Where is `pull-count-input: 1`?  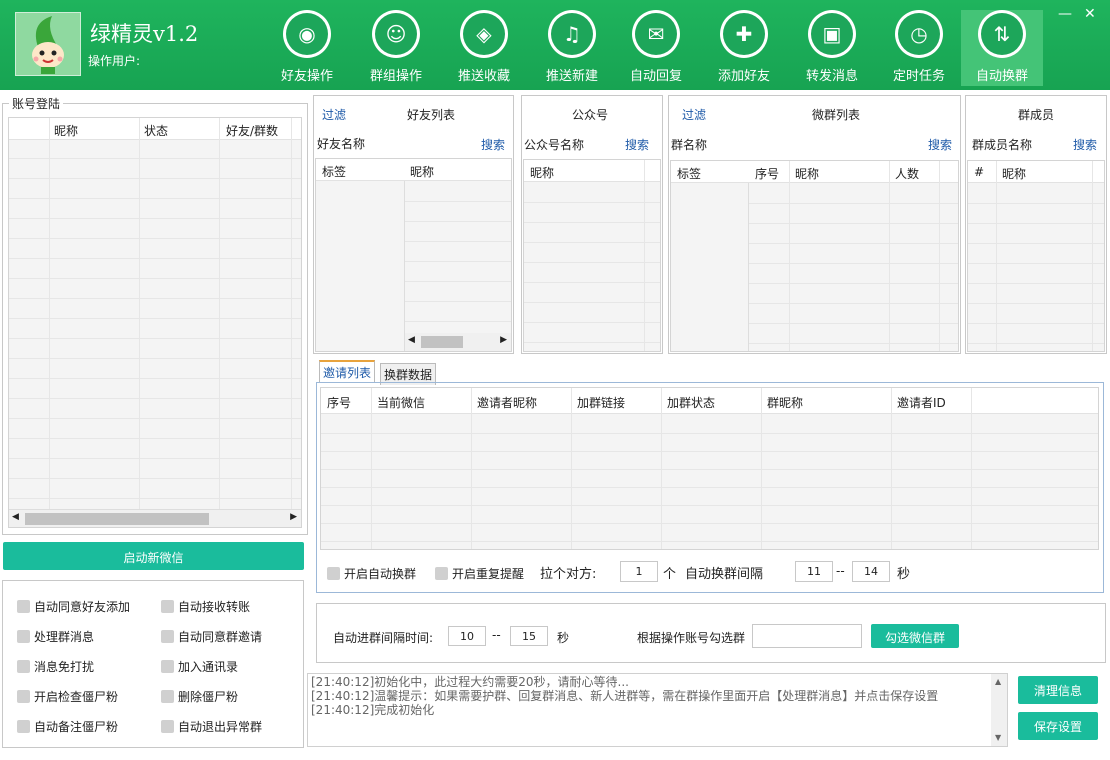 pull-count-input: 1 is located at coordinates (639, 571).